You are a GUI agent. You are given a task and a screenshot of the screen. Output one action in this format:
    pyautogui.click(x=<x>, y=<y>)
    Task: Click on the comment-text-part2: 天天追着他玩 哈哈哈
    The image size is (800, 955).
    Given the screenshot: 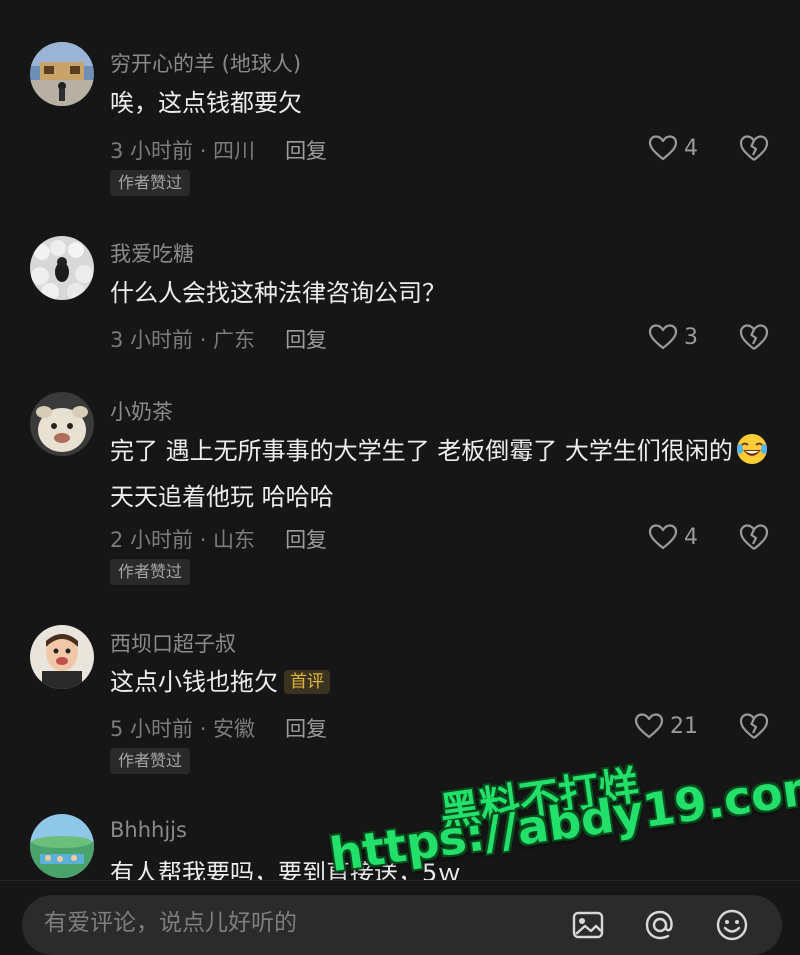 What is the action you would take?
    pyautogui.click(x=222, y=497)
    